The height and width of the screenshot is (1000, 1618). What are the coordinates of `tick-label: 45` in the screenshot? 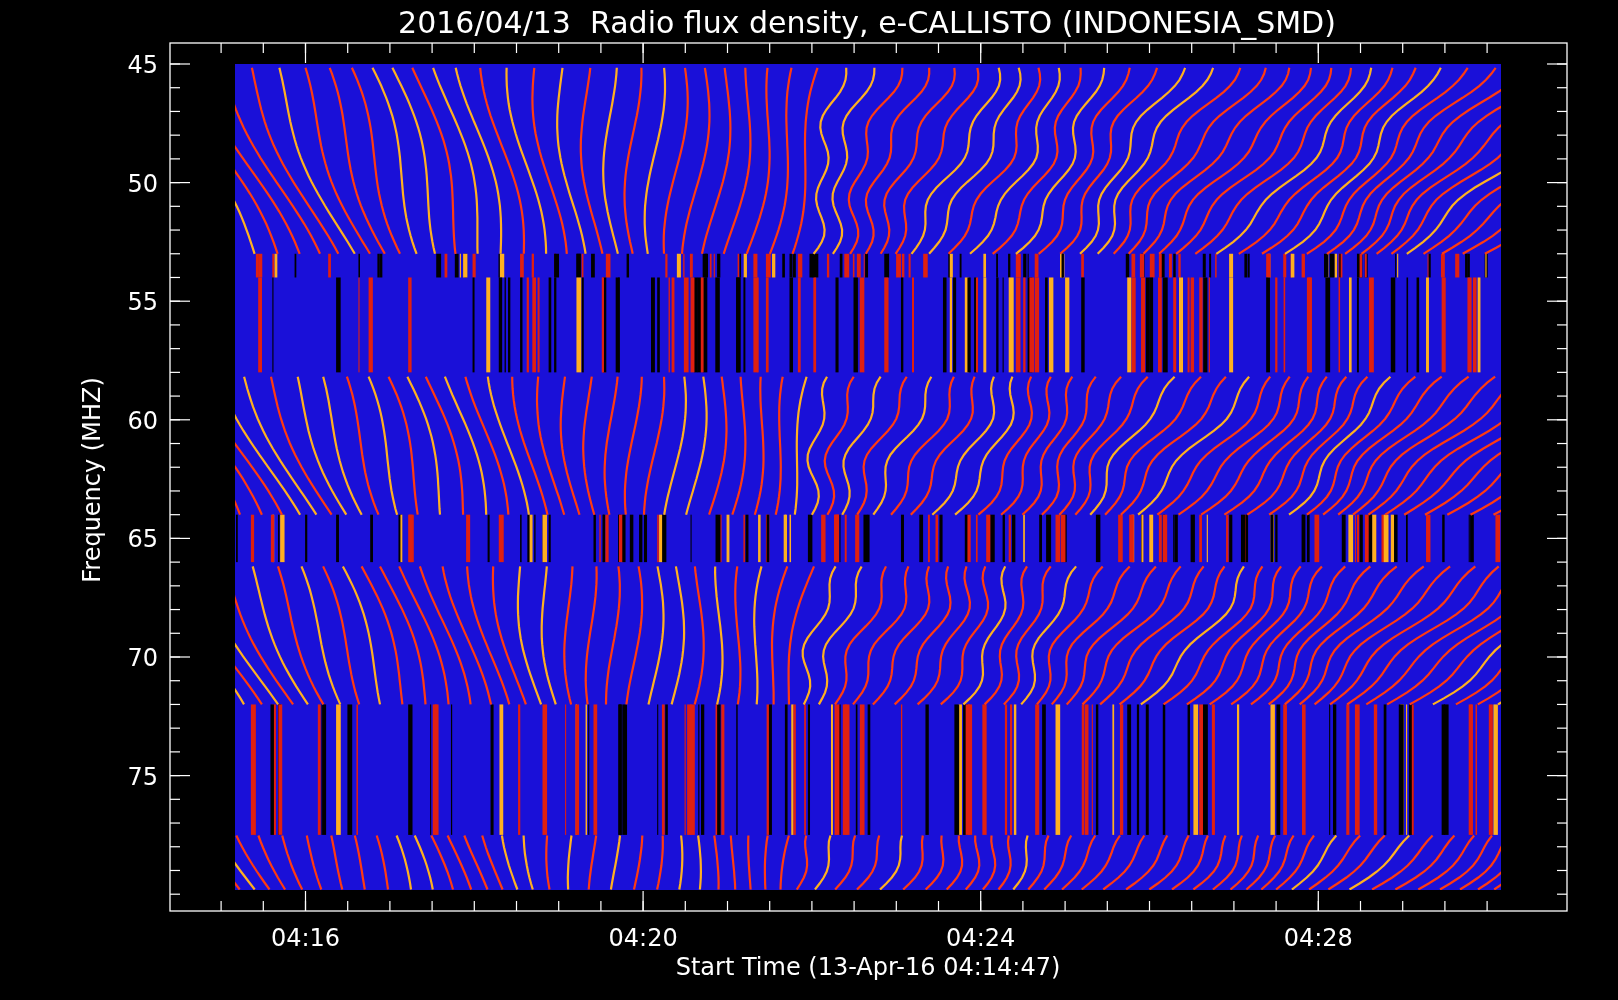 It's located at (142, 65).